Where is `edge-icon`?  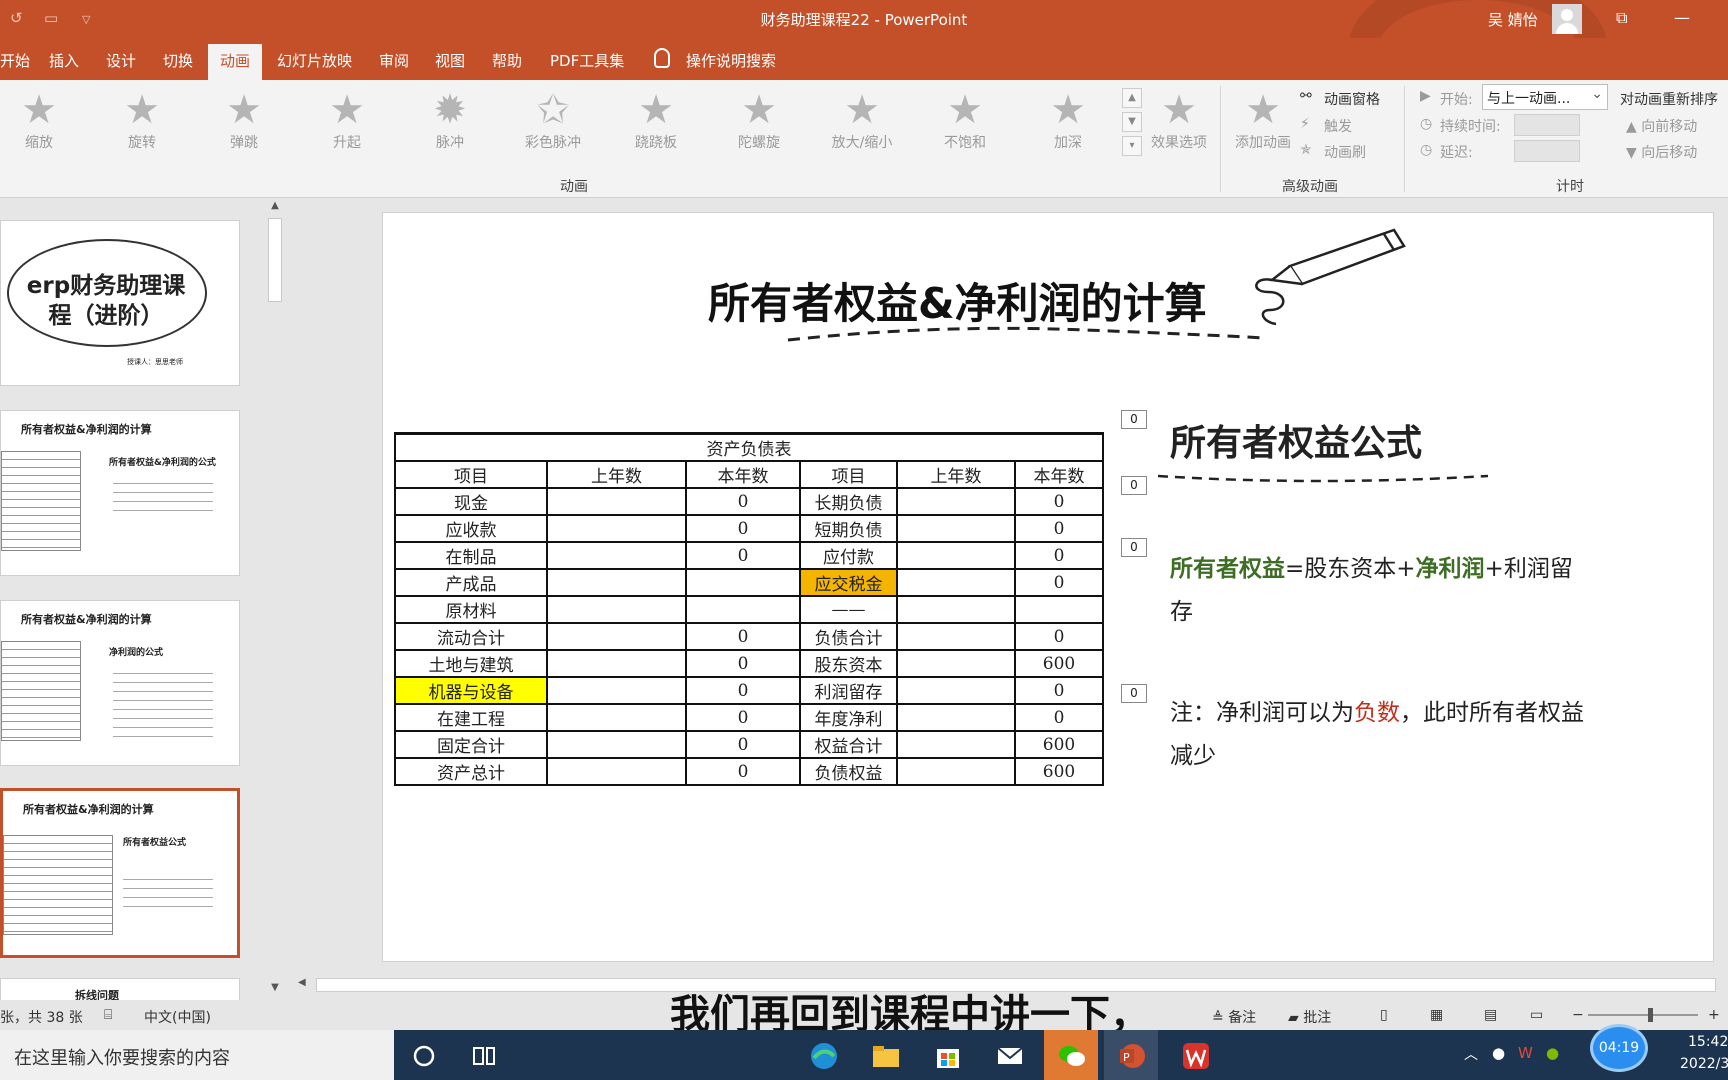 edge-icon is located at coordinates (824, 1056).